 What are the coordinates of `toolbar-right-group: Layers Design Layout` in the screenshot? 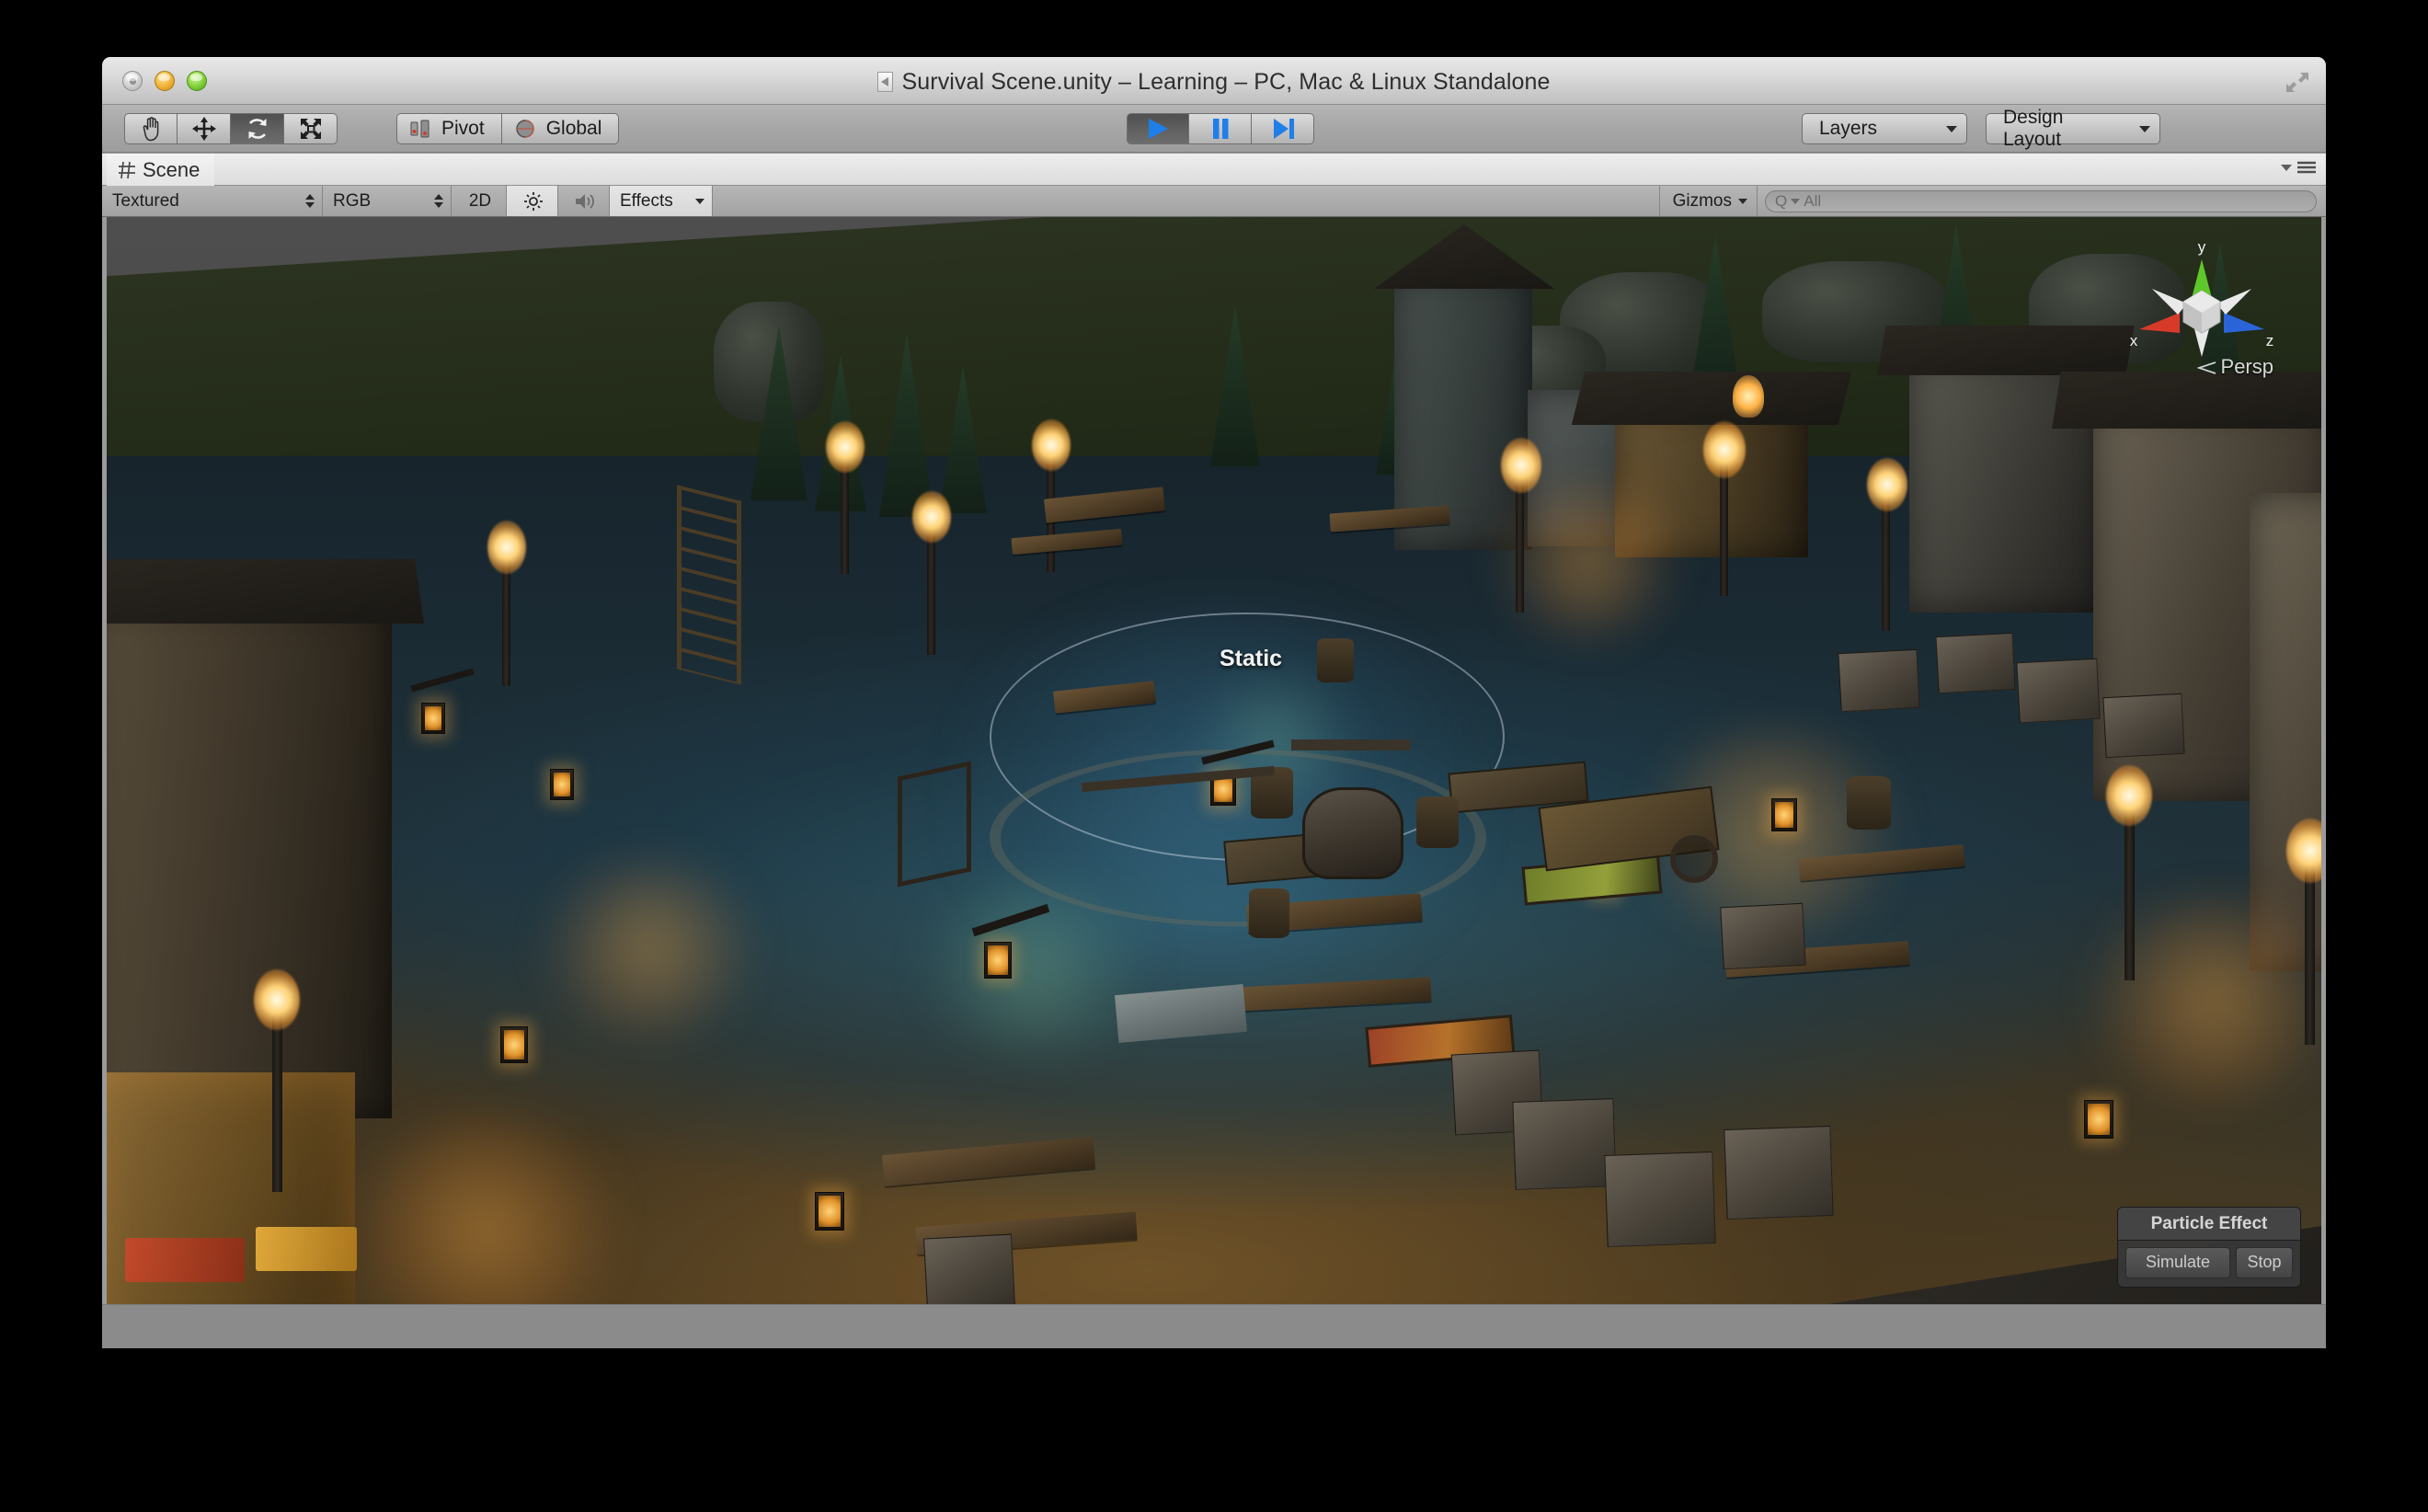 It's located at (1981, 128).